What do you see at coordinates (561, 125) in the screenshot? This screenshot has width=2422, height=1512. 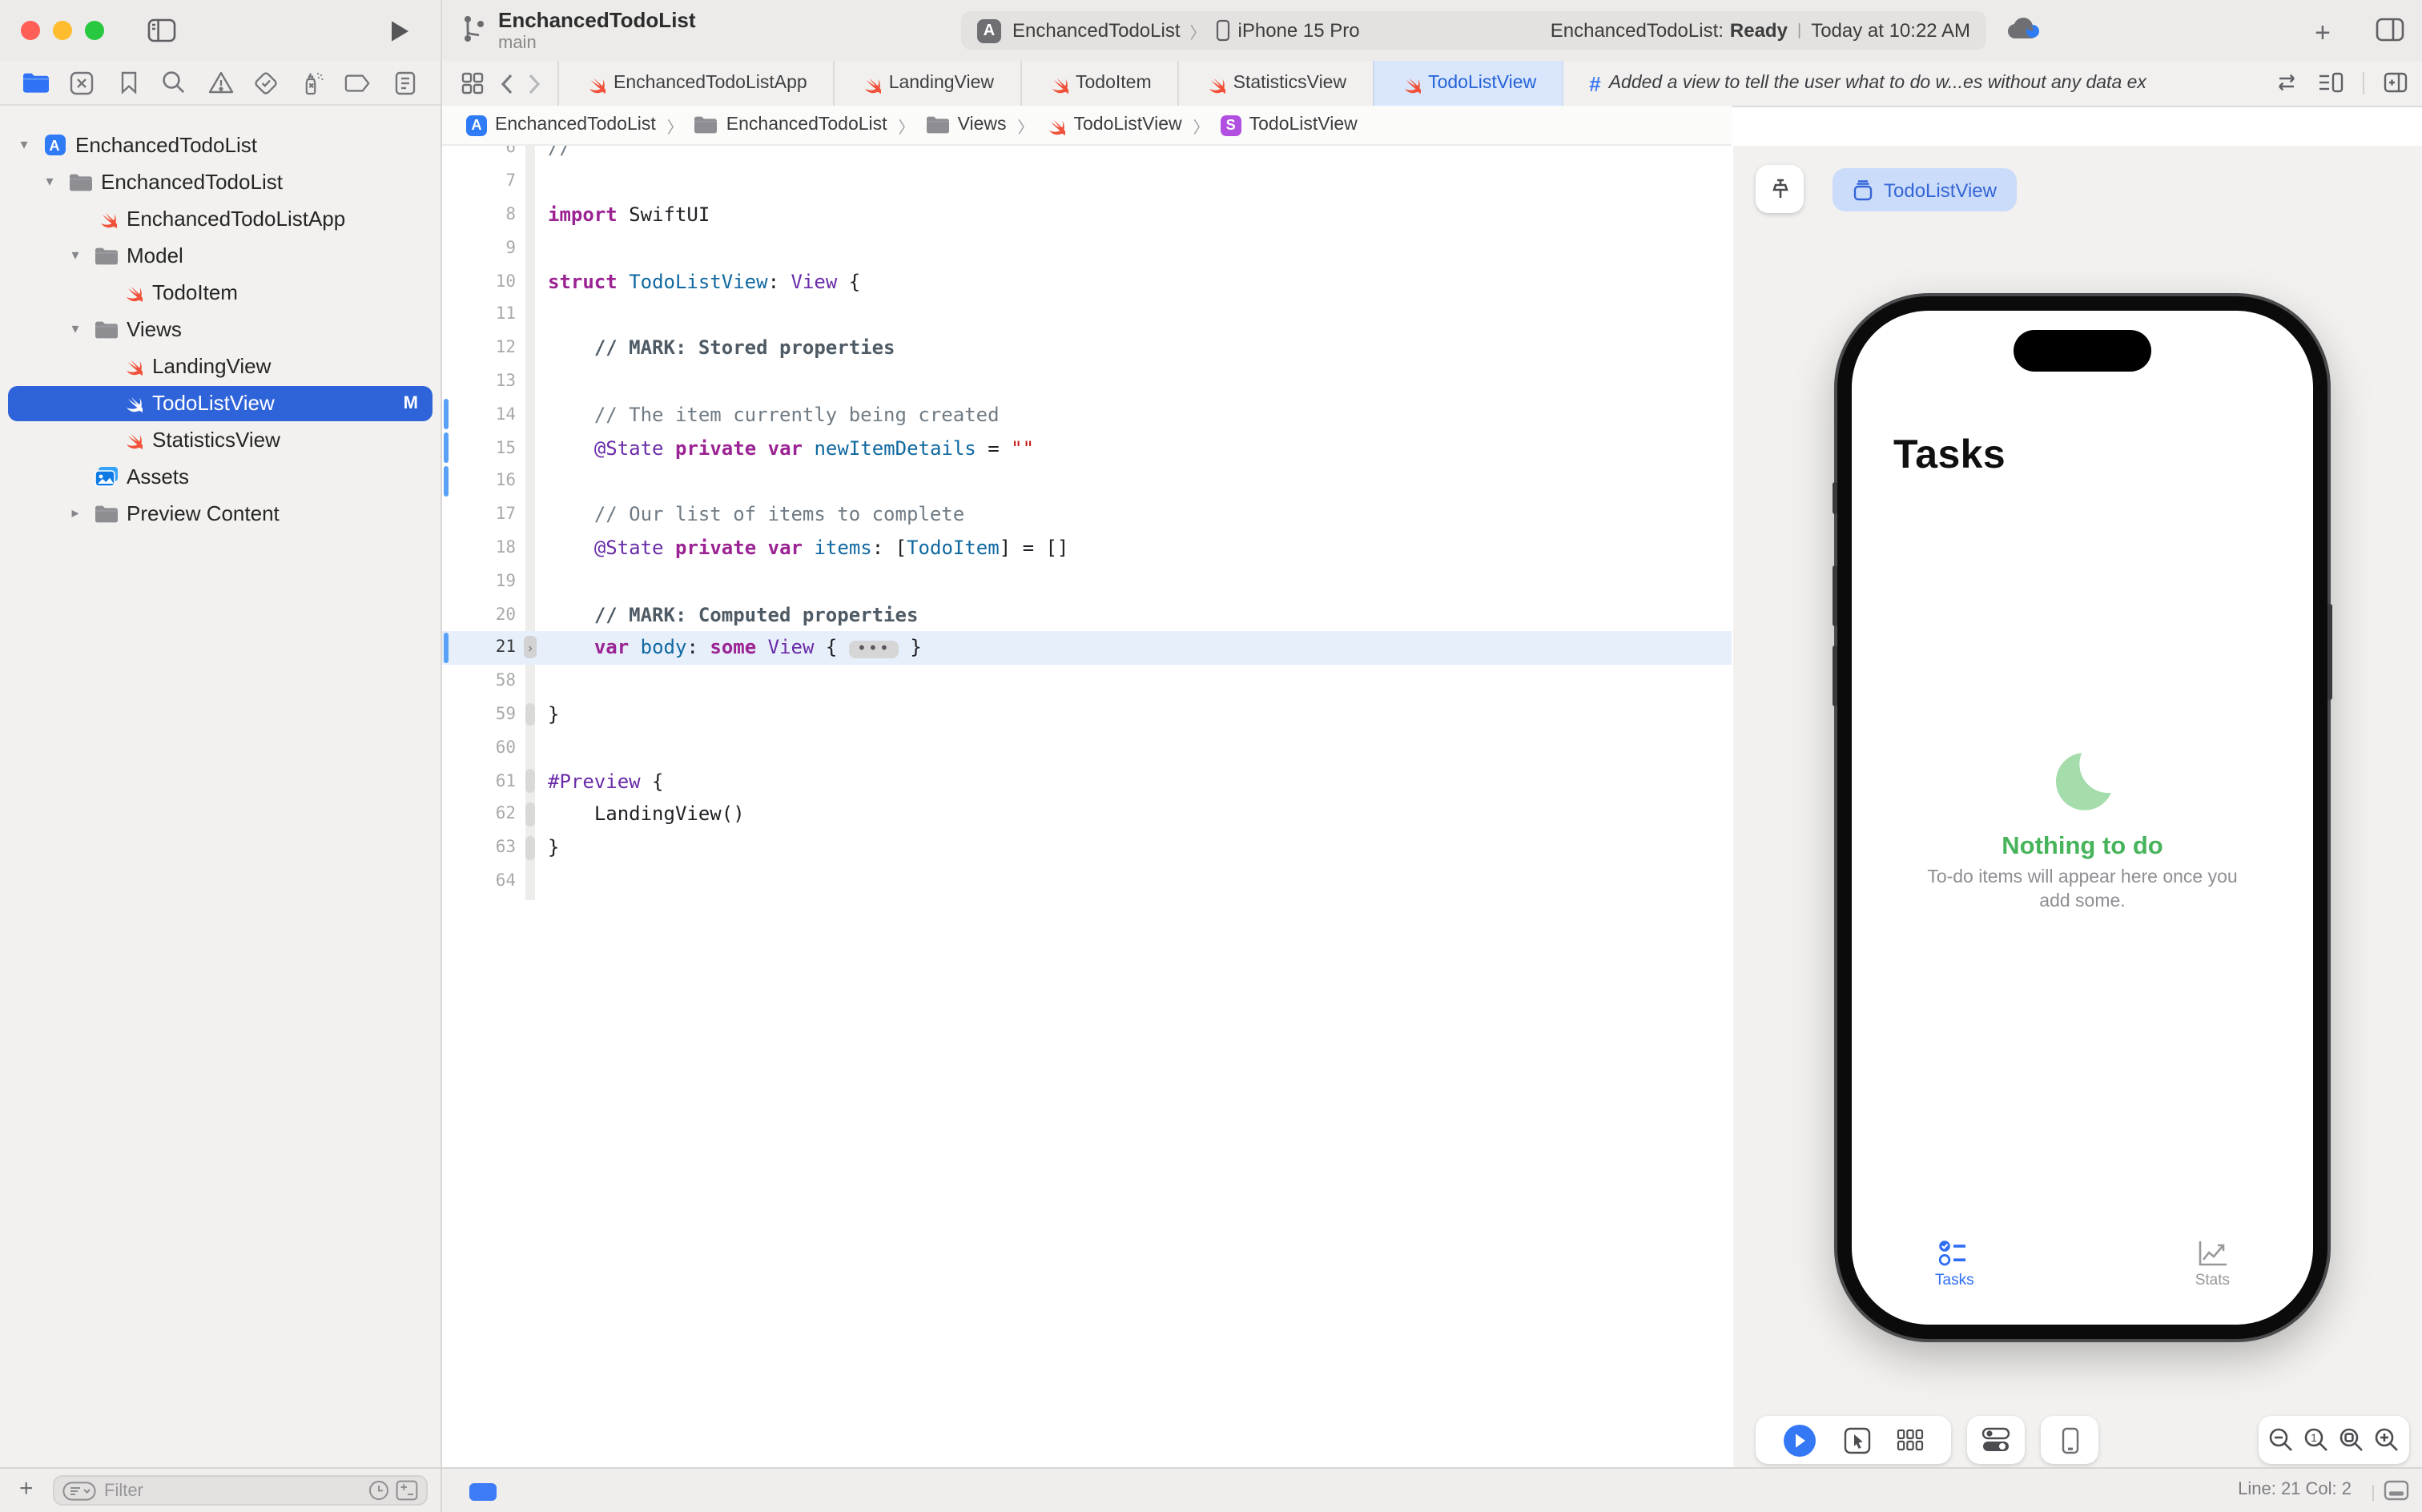 I see `breadcrumb-item-EnchancedTodoList: A EnchancedTodoList` at bounding box center [561, 125].